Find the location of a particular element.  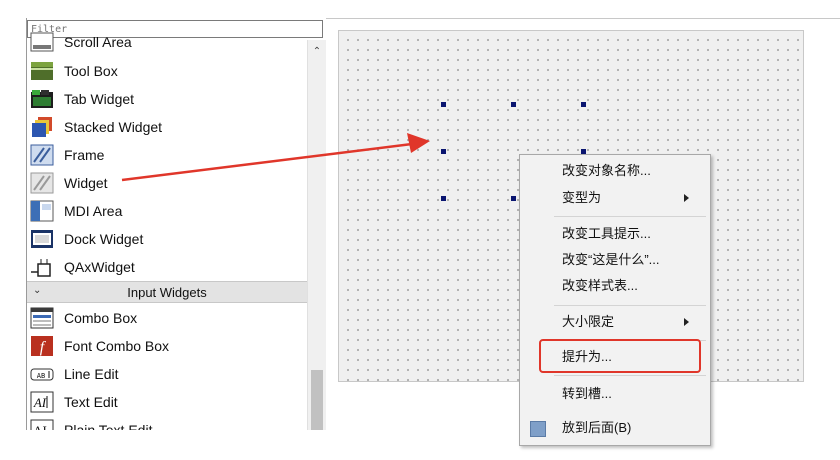

promote-highlight-box is located at coordinates (620, 356).